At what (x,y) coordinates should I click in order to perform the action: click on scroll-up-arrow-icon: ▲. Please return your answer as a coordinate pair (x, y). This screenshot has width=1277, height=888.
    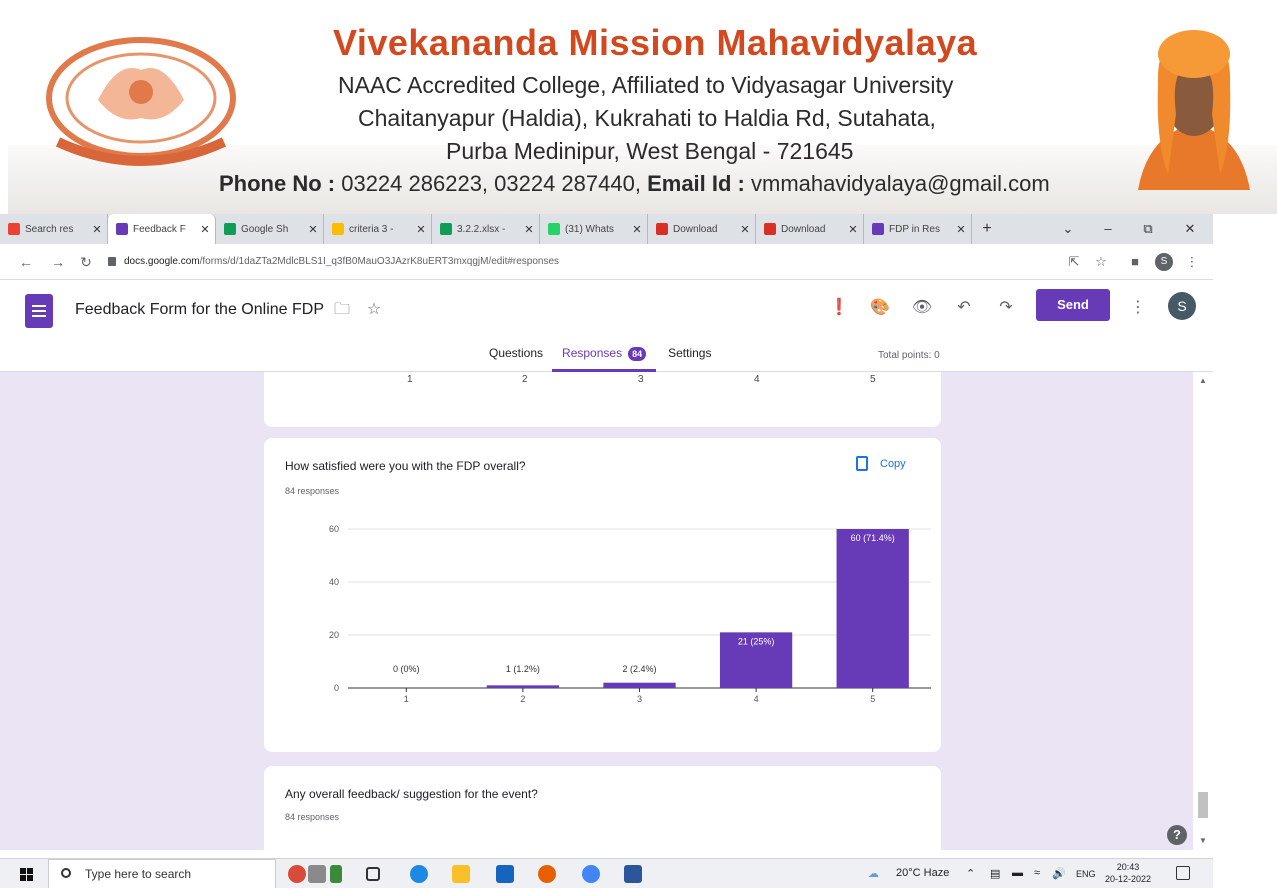
    Looking at the image, I should click on (1203, 380).